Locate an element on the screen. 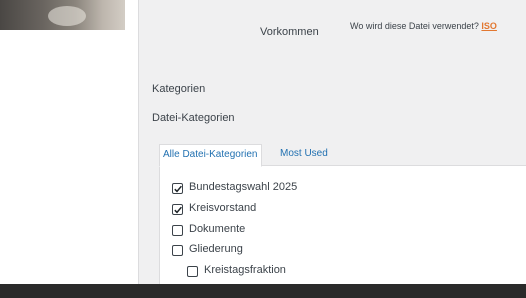  tab-most-used: Most Used is located at coordinates (304, 154).